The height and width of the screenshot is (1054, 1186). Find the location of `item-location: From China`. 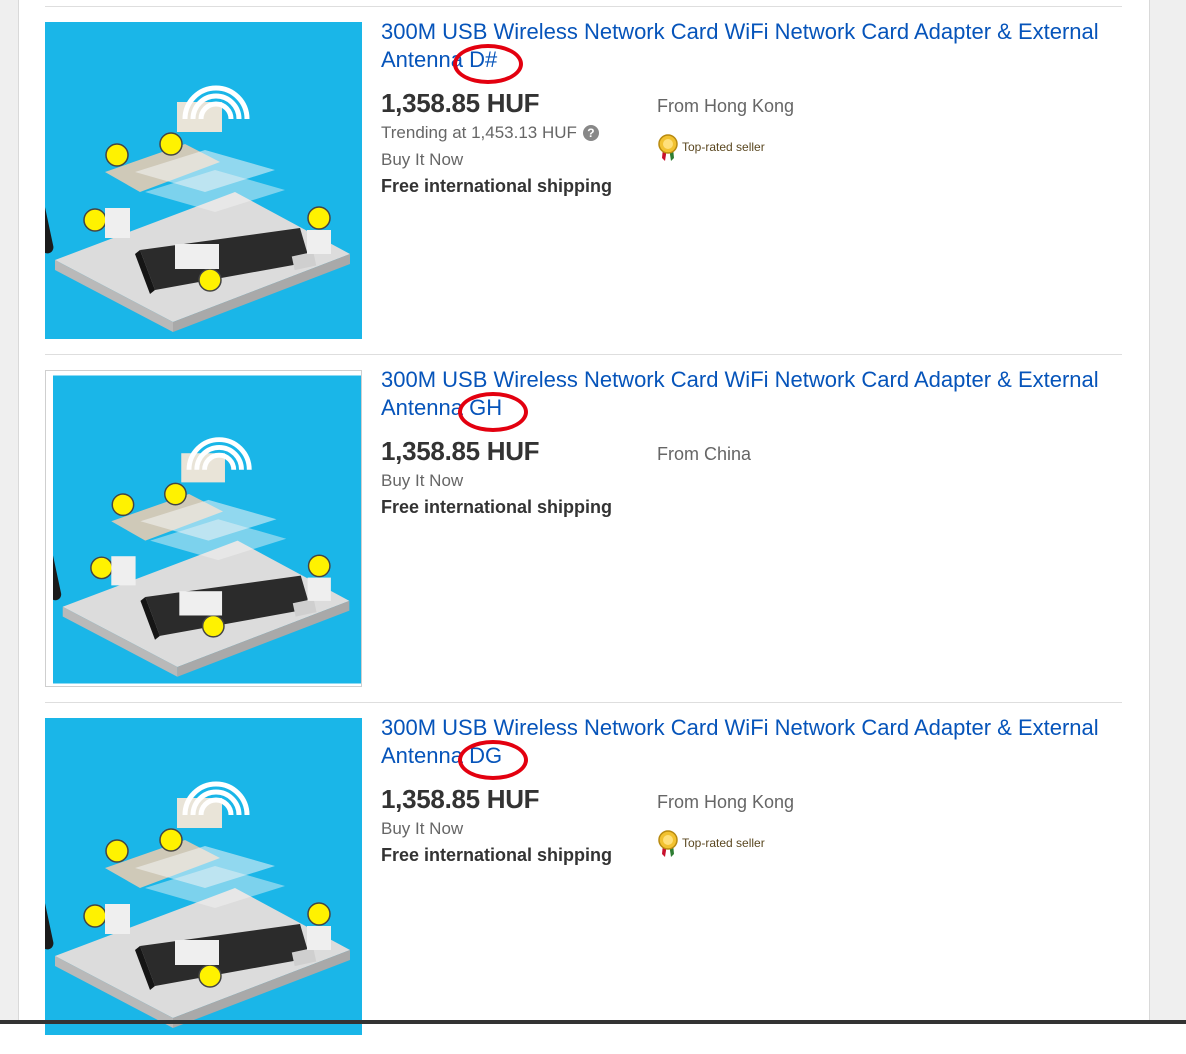

item-location: From China is located at coordinates (704, 454).